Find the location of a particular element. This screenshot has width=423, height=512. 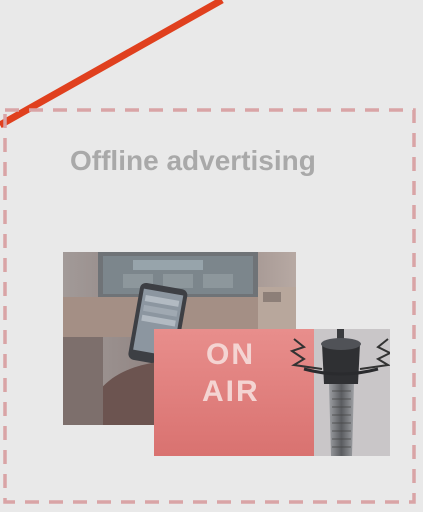

on-air-microphone-photo: ON AIR is located at coordinates (272, 392).